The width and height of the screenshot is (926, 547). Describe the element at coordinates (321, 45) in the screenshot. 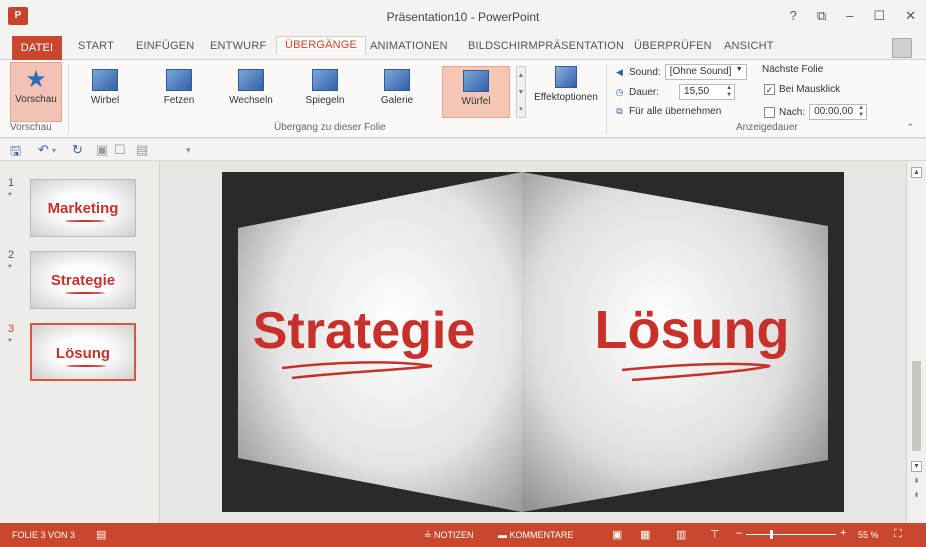

I see `tab-uebergaenge: ÜBERGÄNGE` at that location.